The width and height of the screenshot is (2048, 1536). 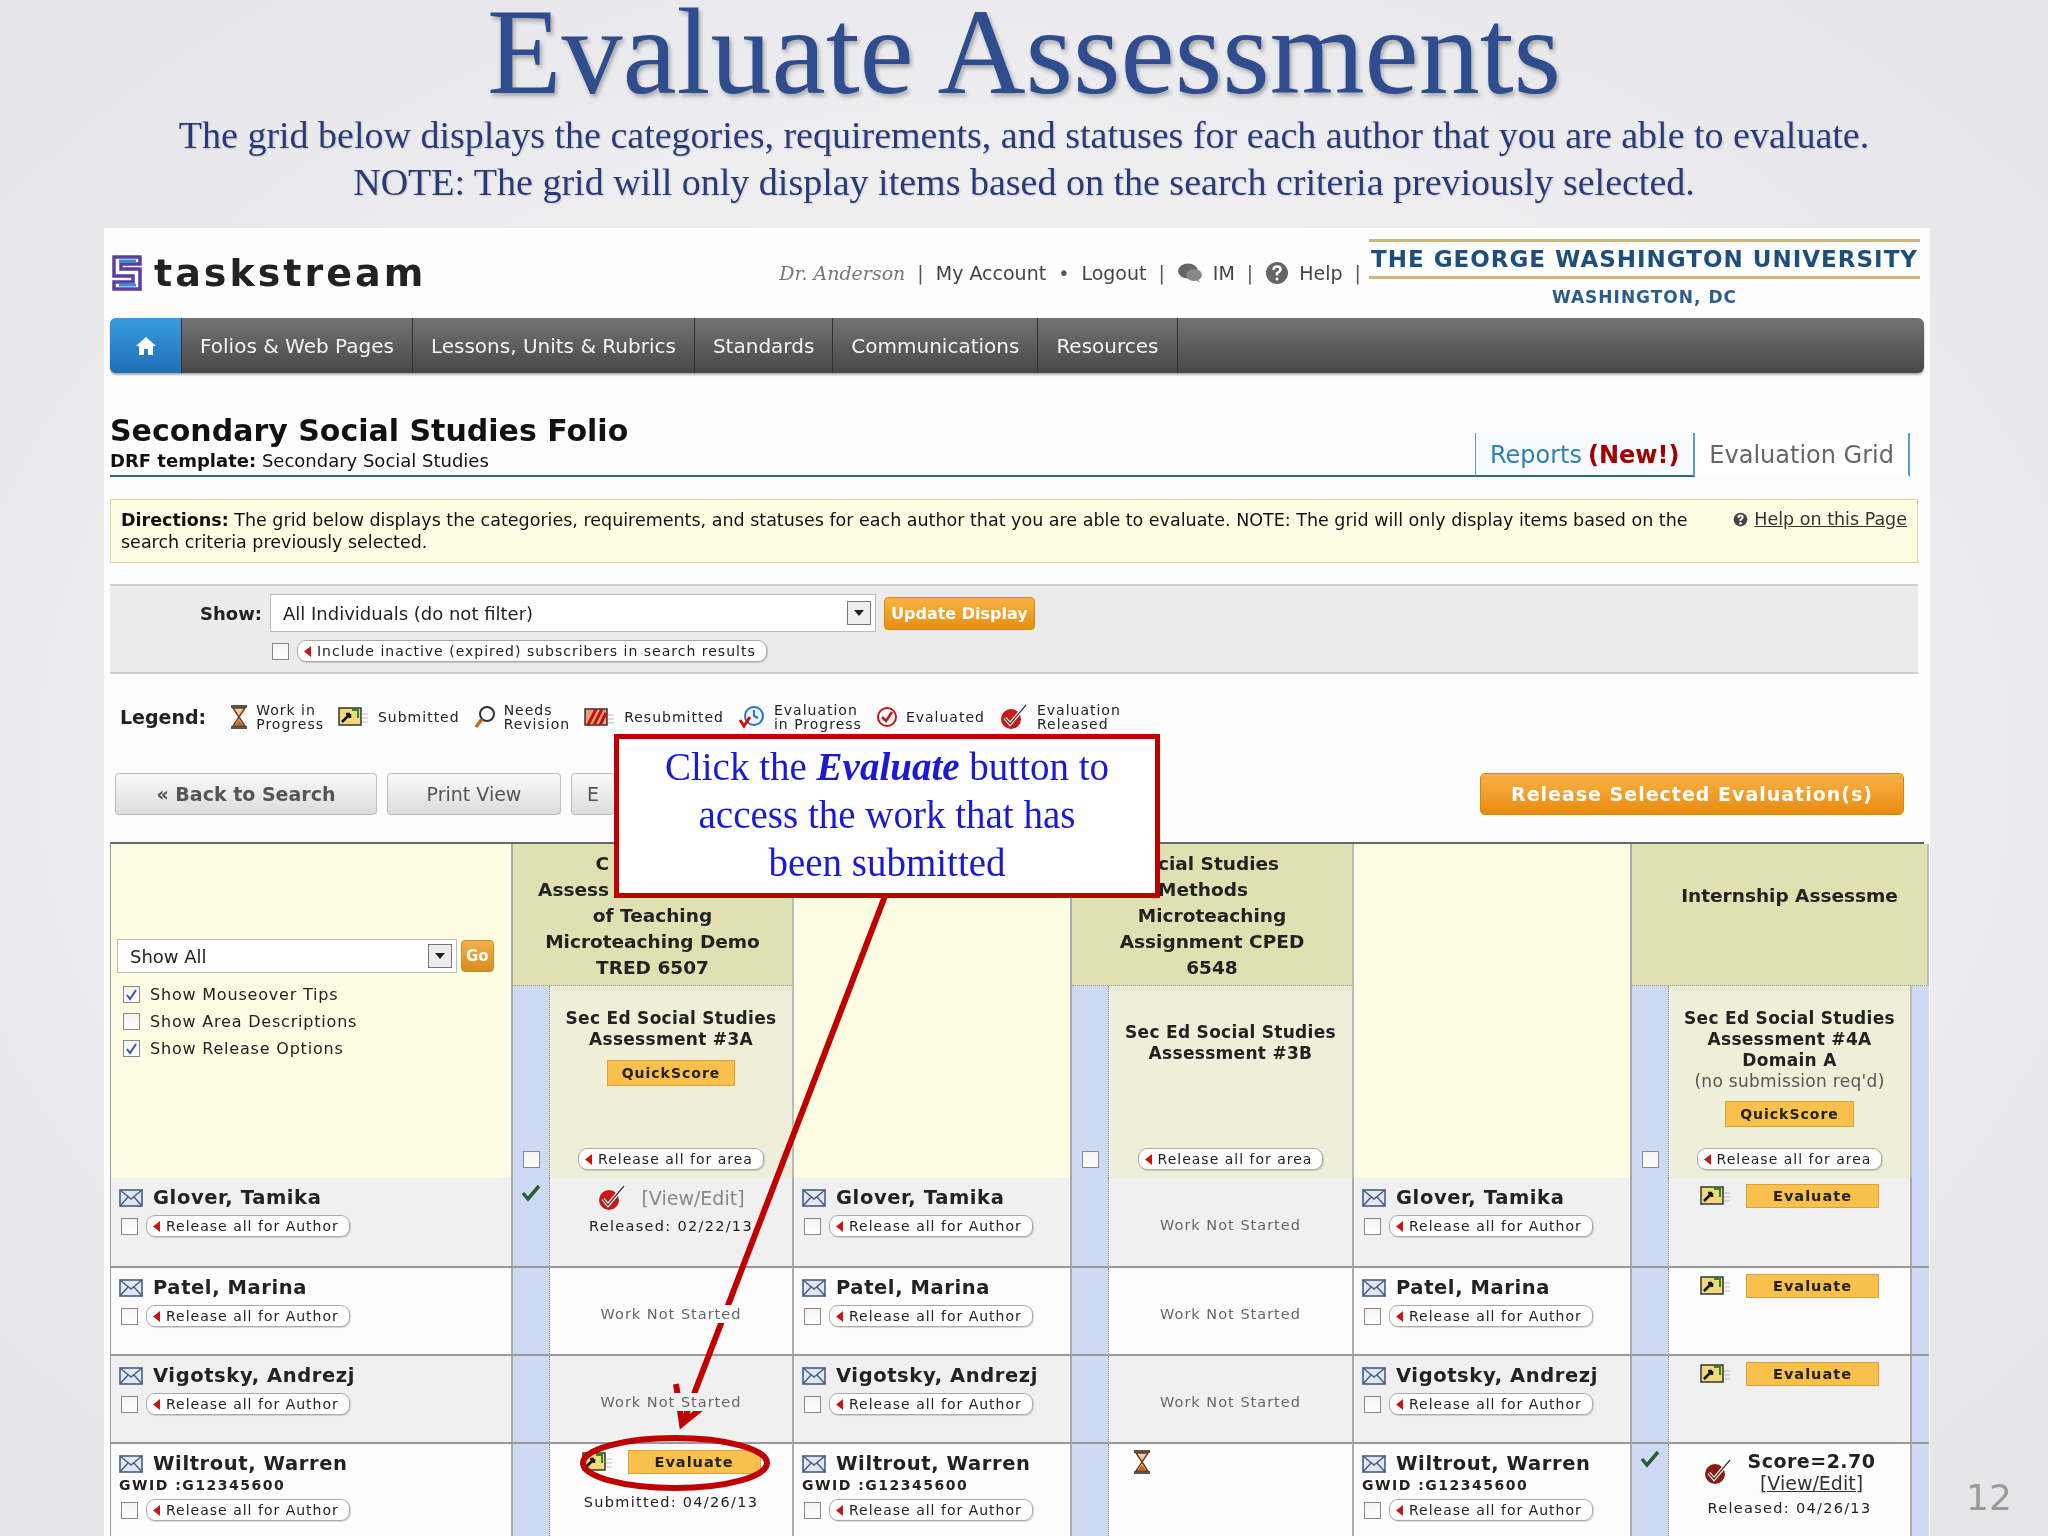 What do you see at coordinates (573, 613) in the screenshot?
I see `show-select: All Individuals (do not filter)` at bounding box center [573, 613].